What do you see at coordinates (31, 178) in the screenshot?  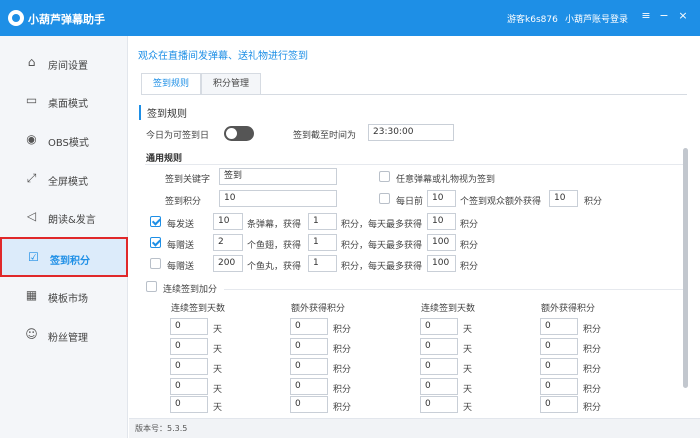 I see `fullscreen-icon: ⤢` at bounding box center [31, 178].